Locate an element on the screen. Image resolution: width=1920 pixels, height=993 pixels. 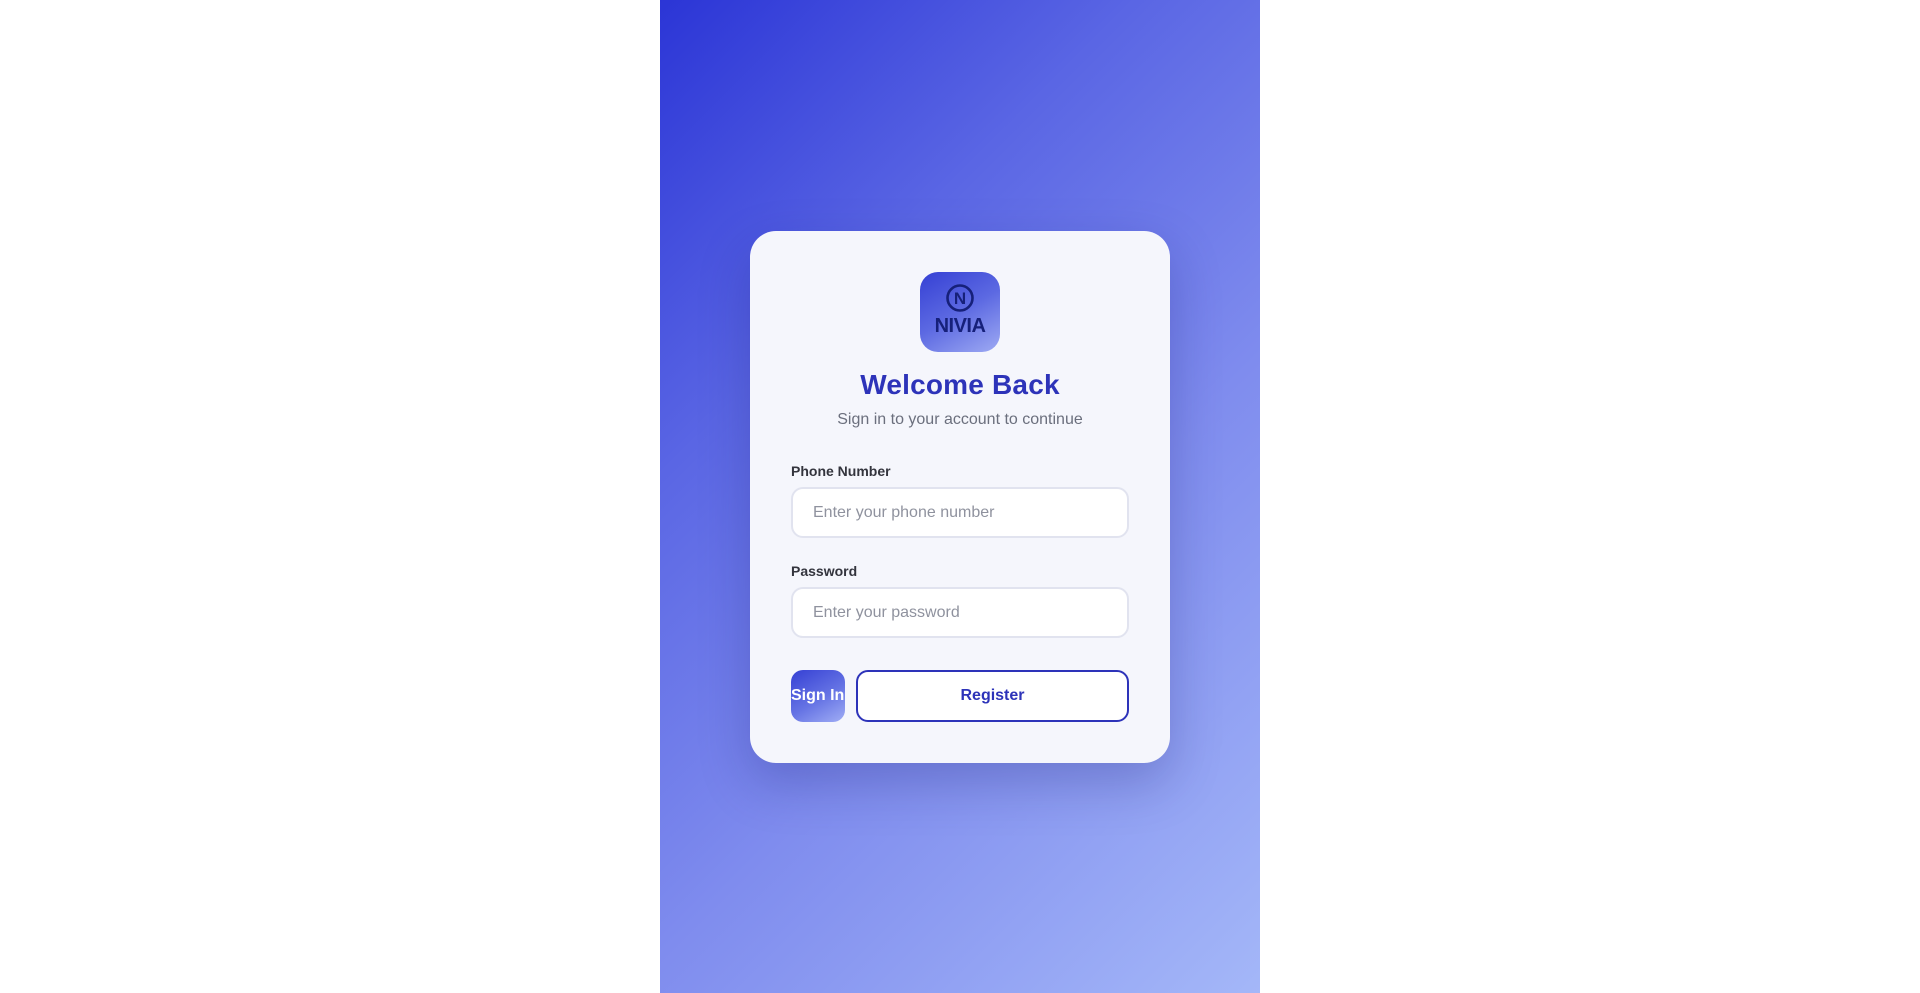
password-input is located at coordinates (960, 612).